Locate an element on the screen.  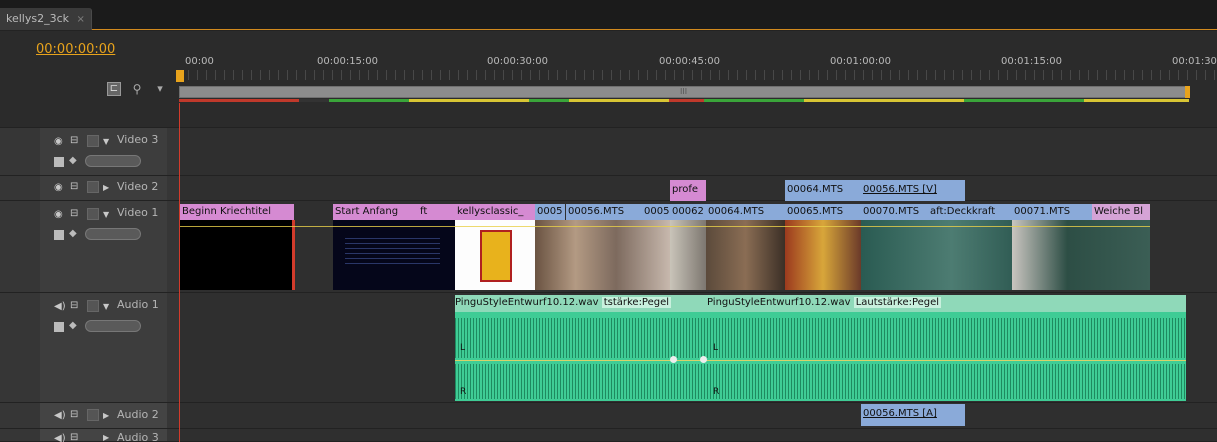
track-header-video2: ◉ ⊟ ▶ Video 2 is located at coordinates (89, 188).